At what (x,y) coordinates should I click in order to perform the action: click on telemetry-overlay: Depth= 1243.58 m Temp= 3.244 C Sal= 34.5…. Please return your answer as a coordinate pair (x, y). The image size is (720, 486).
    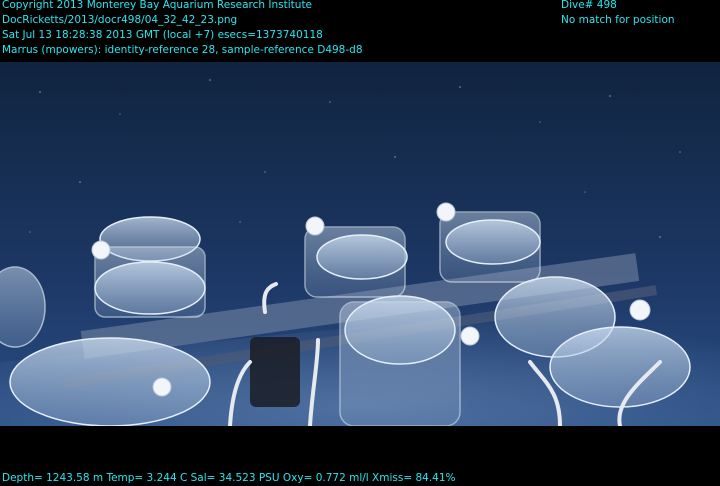
    Looking at the image, I should click on (229, 478).